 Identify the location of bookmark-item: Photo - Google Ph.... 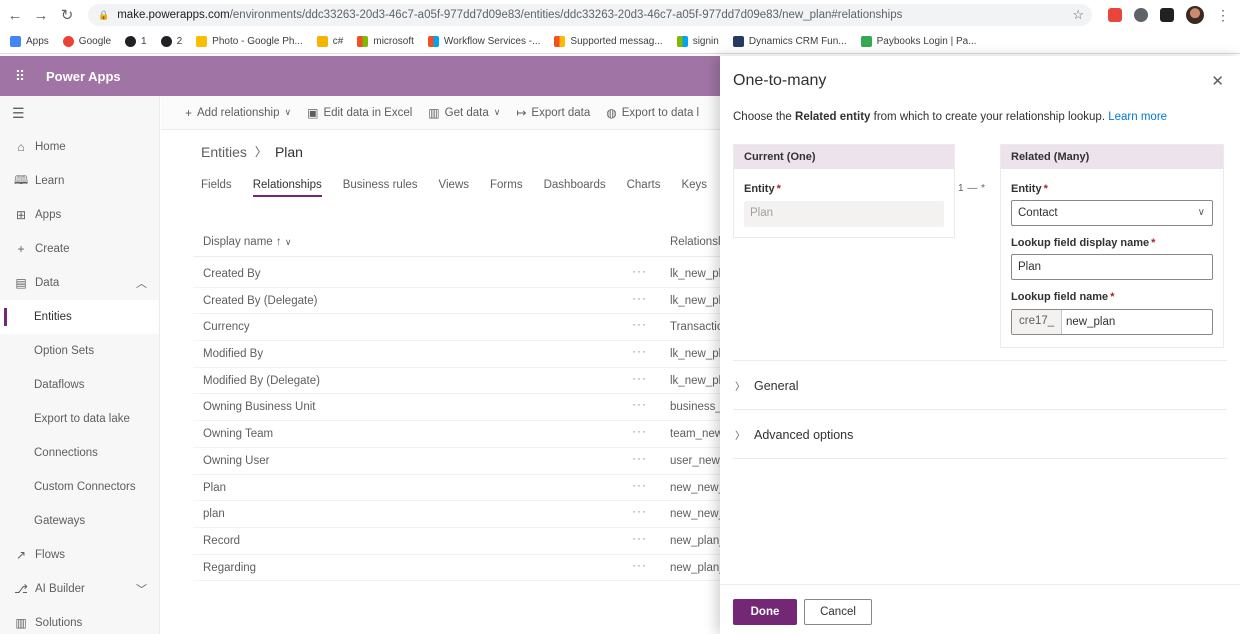
(249, 41).